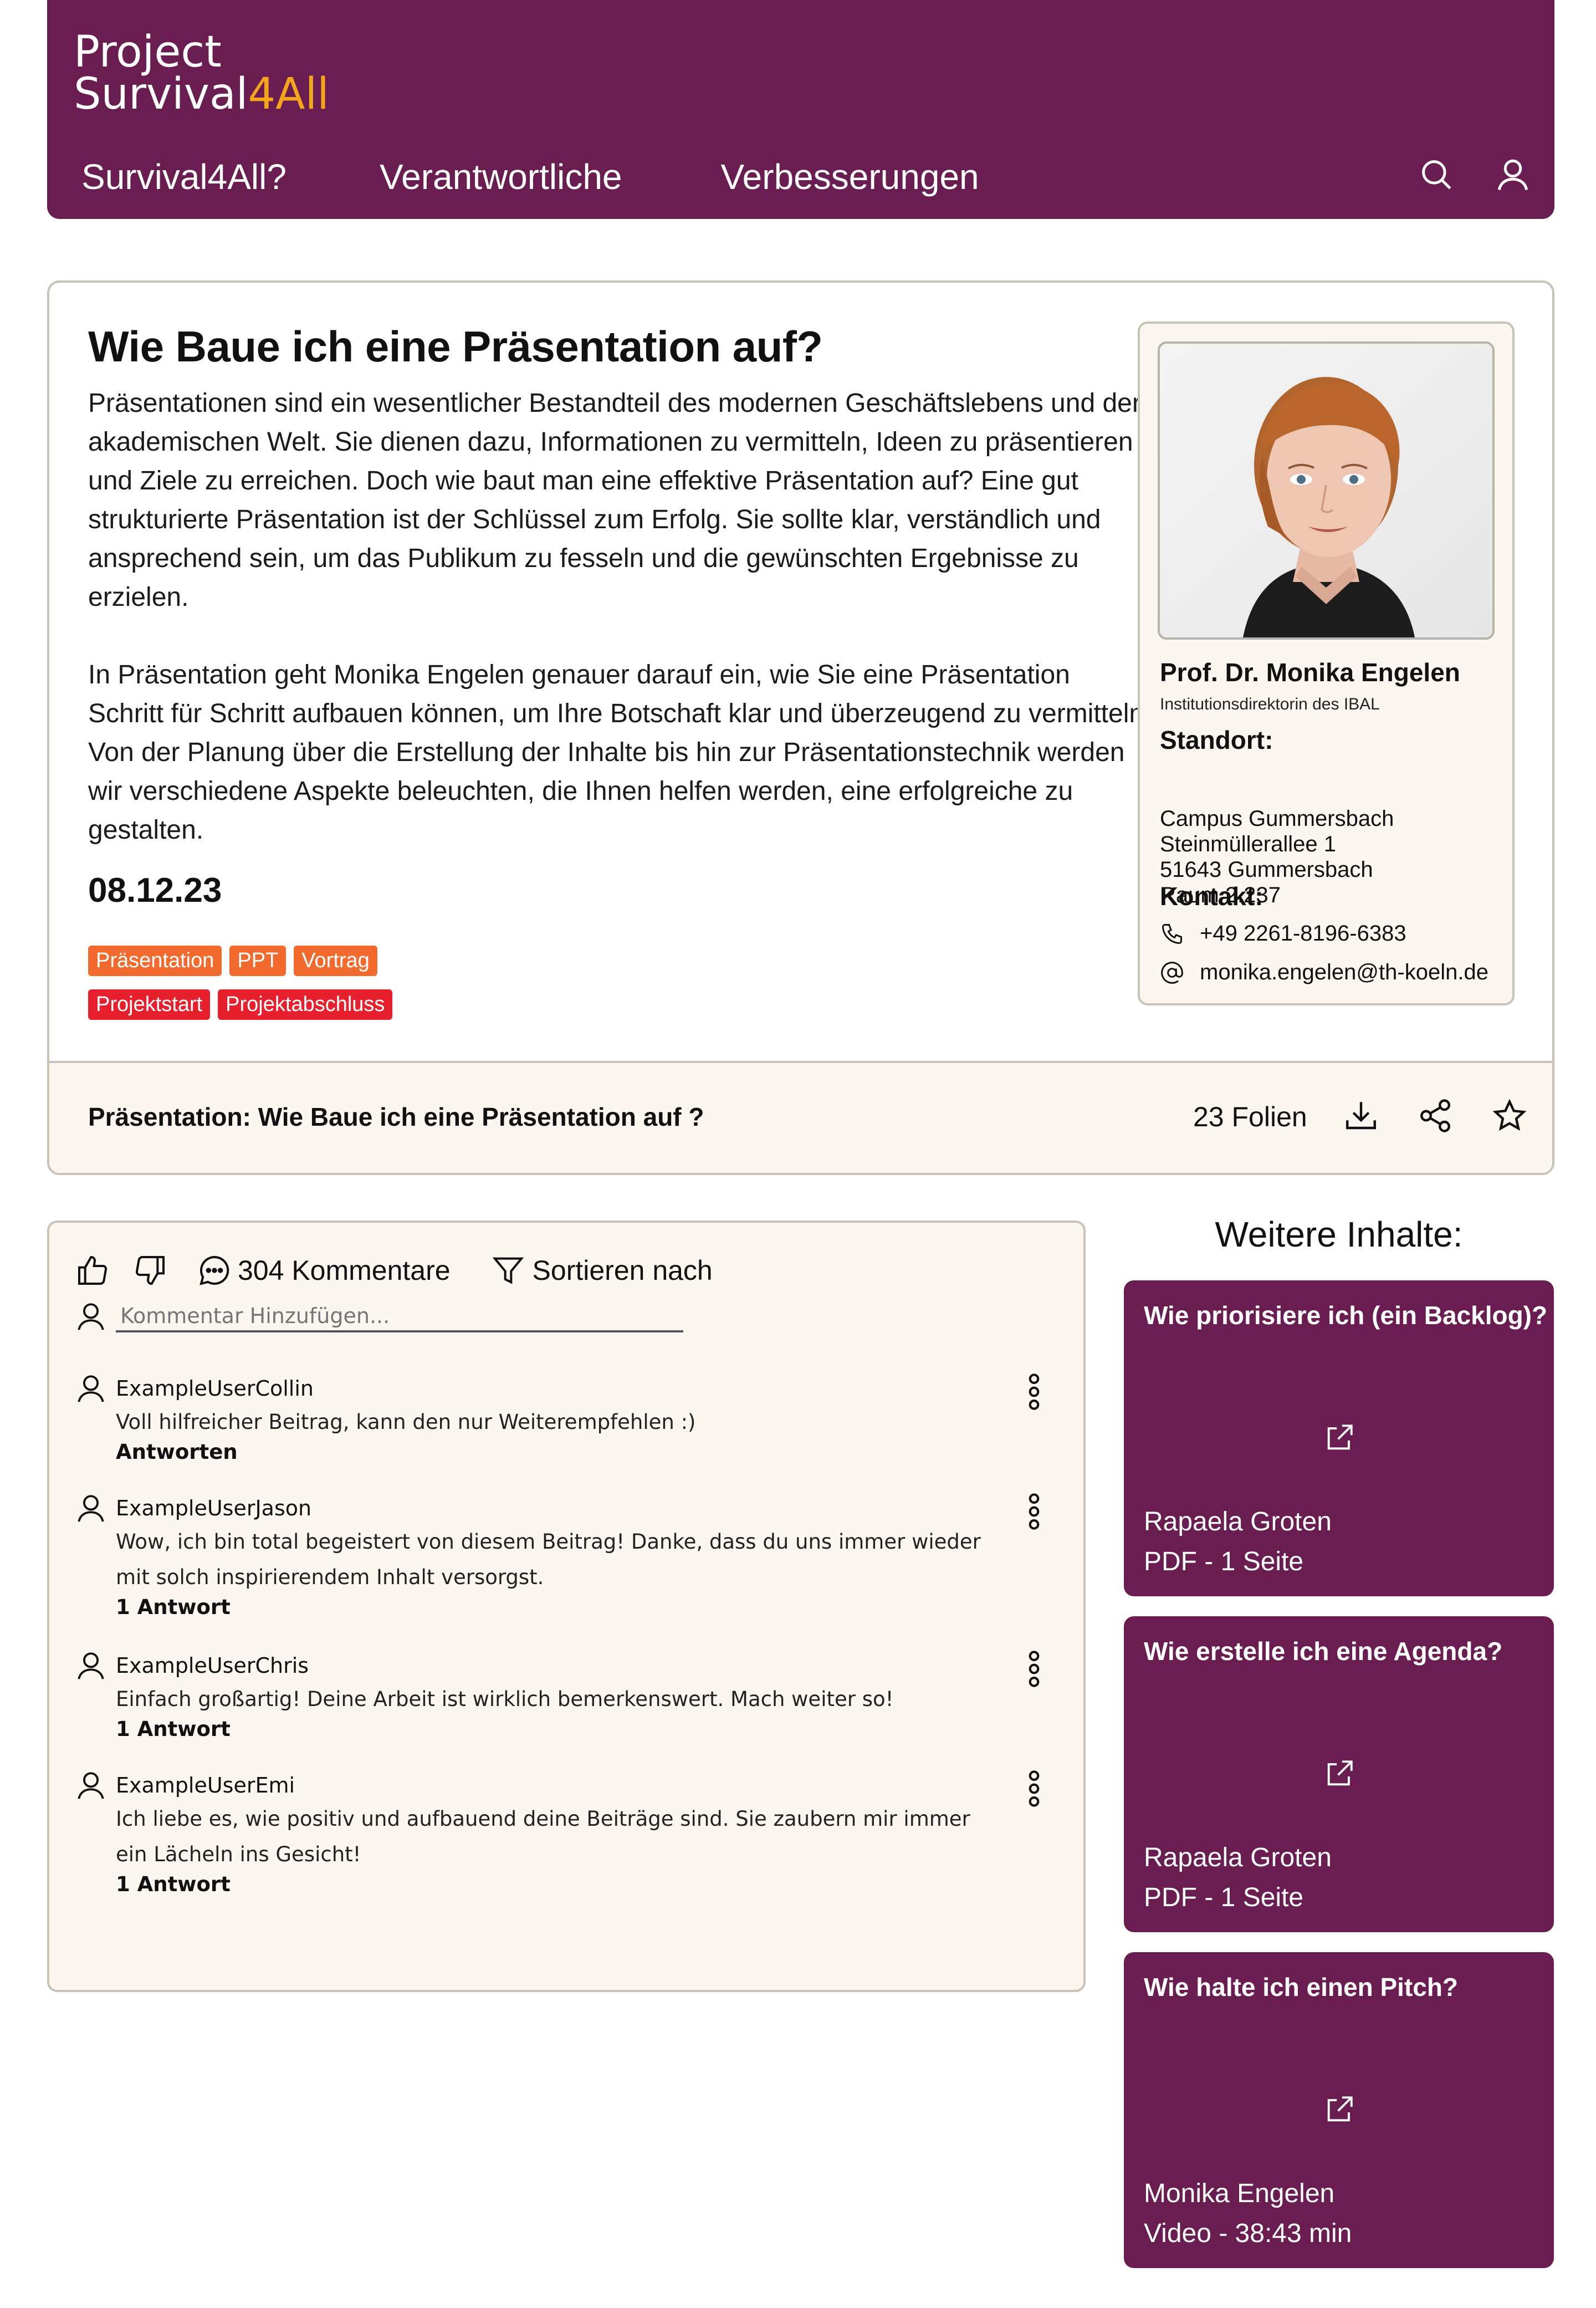 The image size is (1596, 2308). I want to click on email-contact: monika.engelen@th-koeln.de, so click(1324, 972).